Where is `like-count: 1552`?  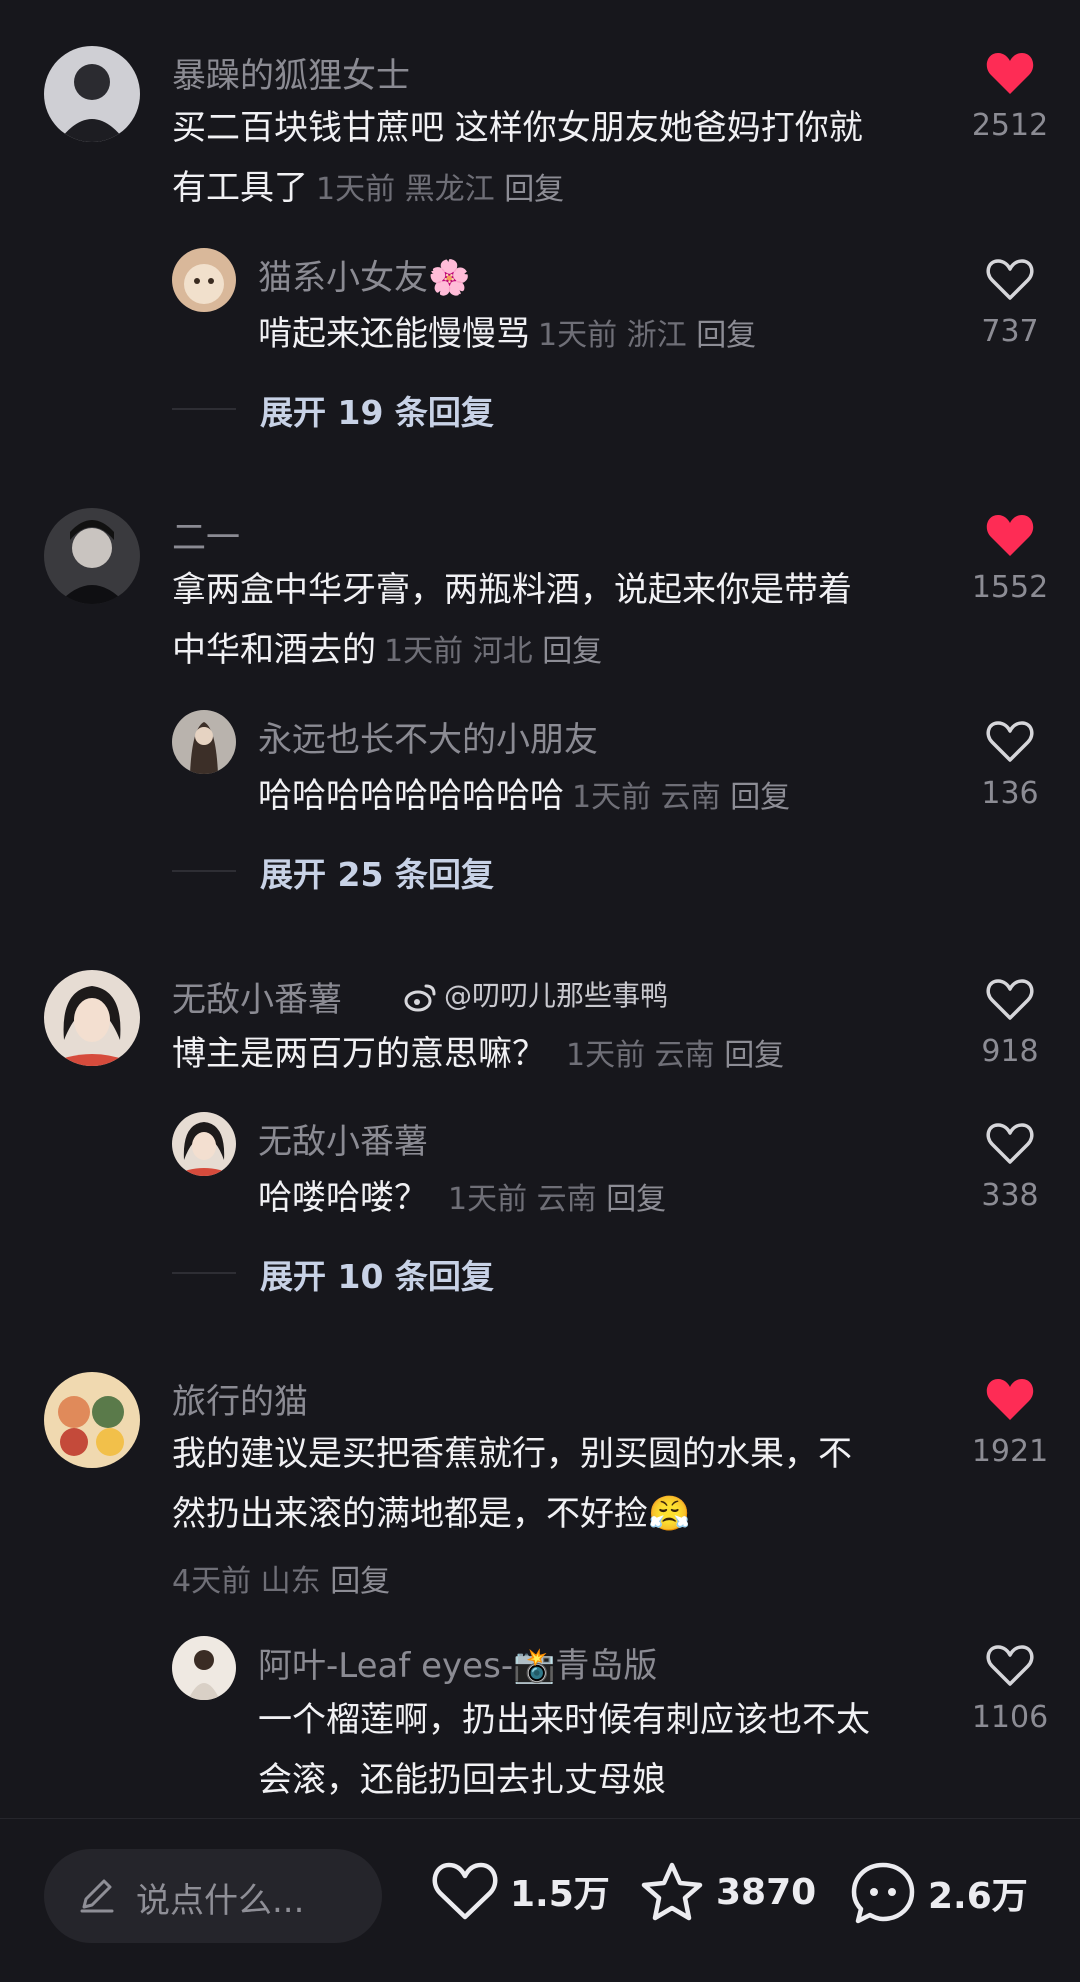
like-count: 1552 is located at coordinates (1010, 587).